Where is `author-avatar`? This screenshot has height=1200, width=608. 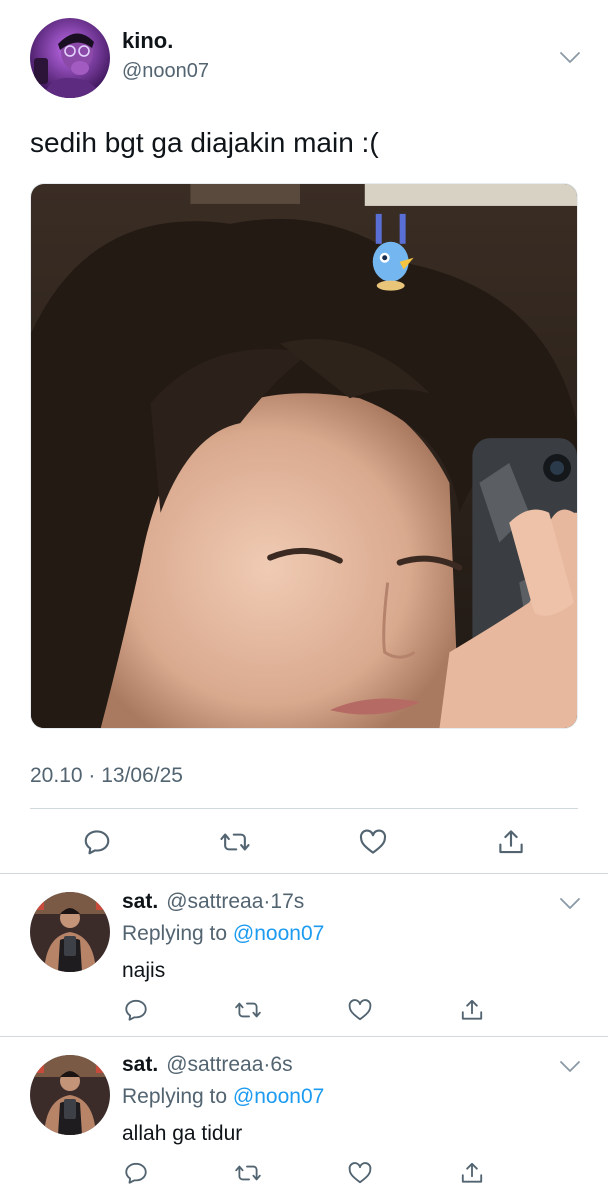
author-avatar is located at coordinates (70, 58).